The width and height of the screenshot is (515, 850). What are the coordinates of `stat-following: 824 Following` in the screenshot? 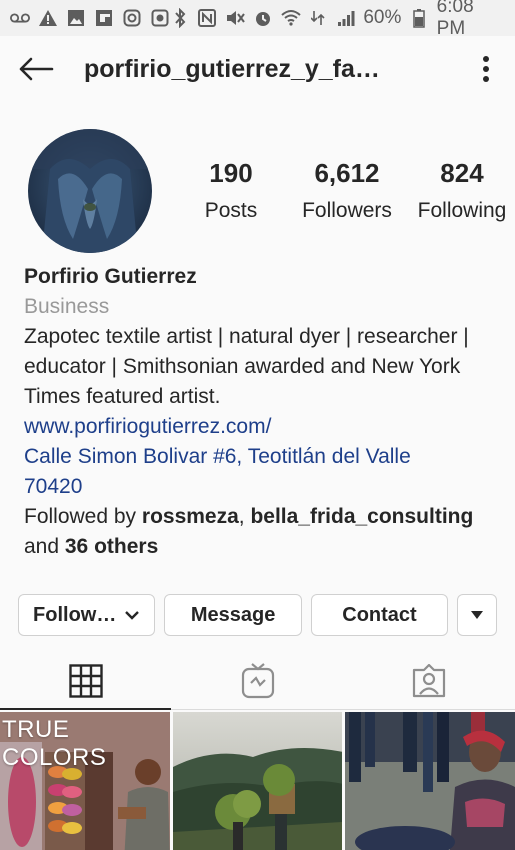 It's located at (462, 190).